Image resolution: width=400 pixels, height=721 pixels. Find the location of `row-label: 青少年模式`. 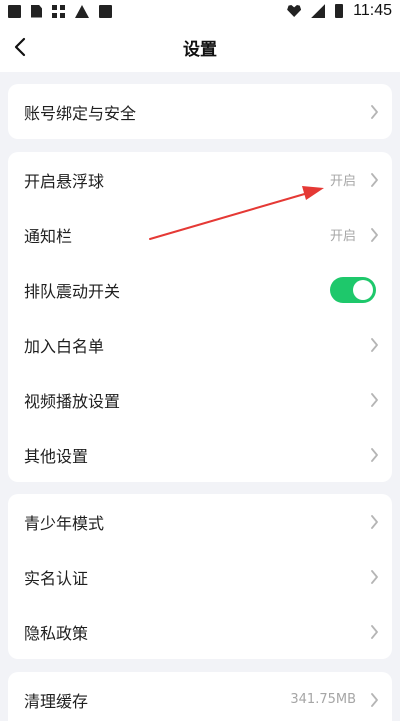

row-label: 青少年模式 is located at coordinates (64, 523).